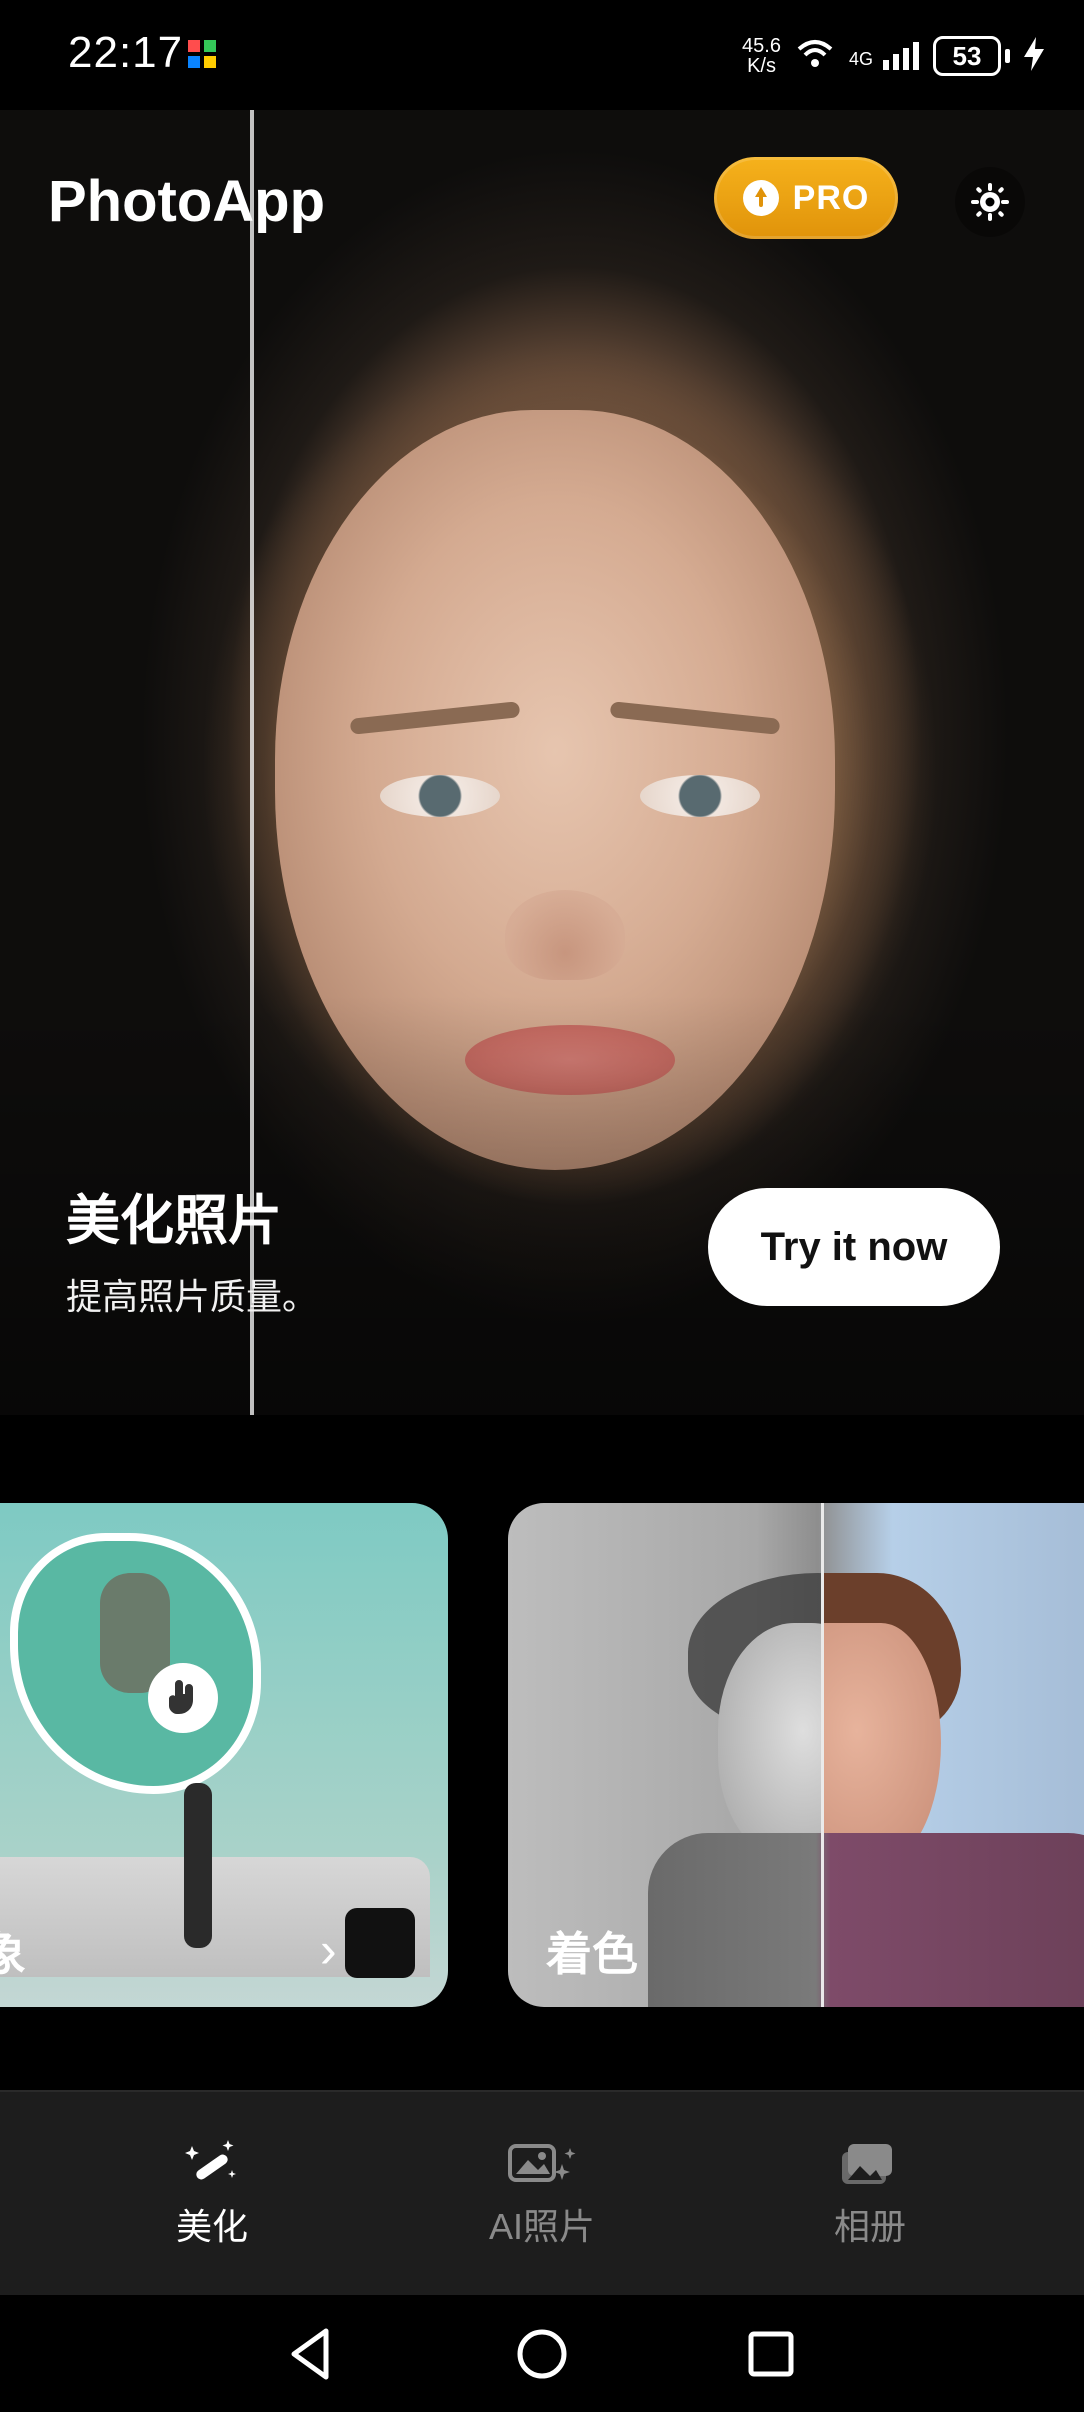  Describe the element at coordinates (202, 54) in the screenshot. I see `app-badge-icon` at that location.